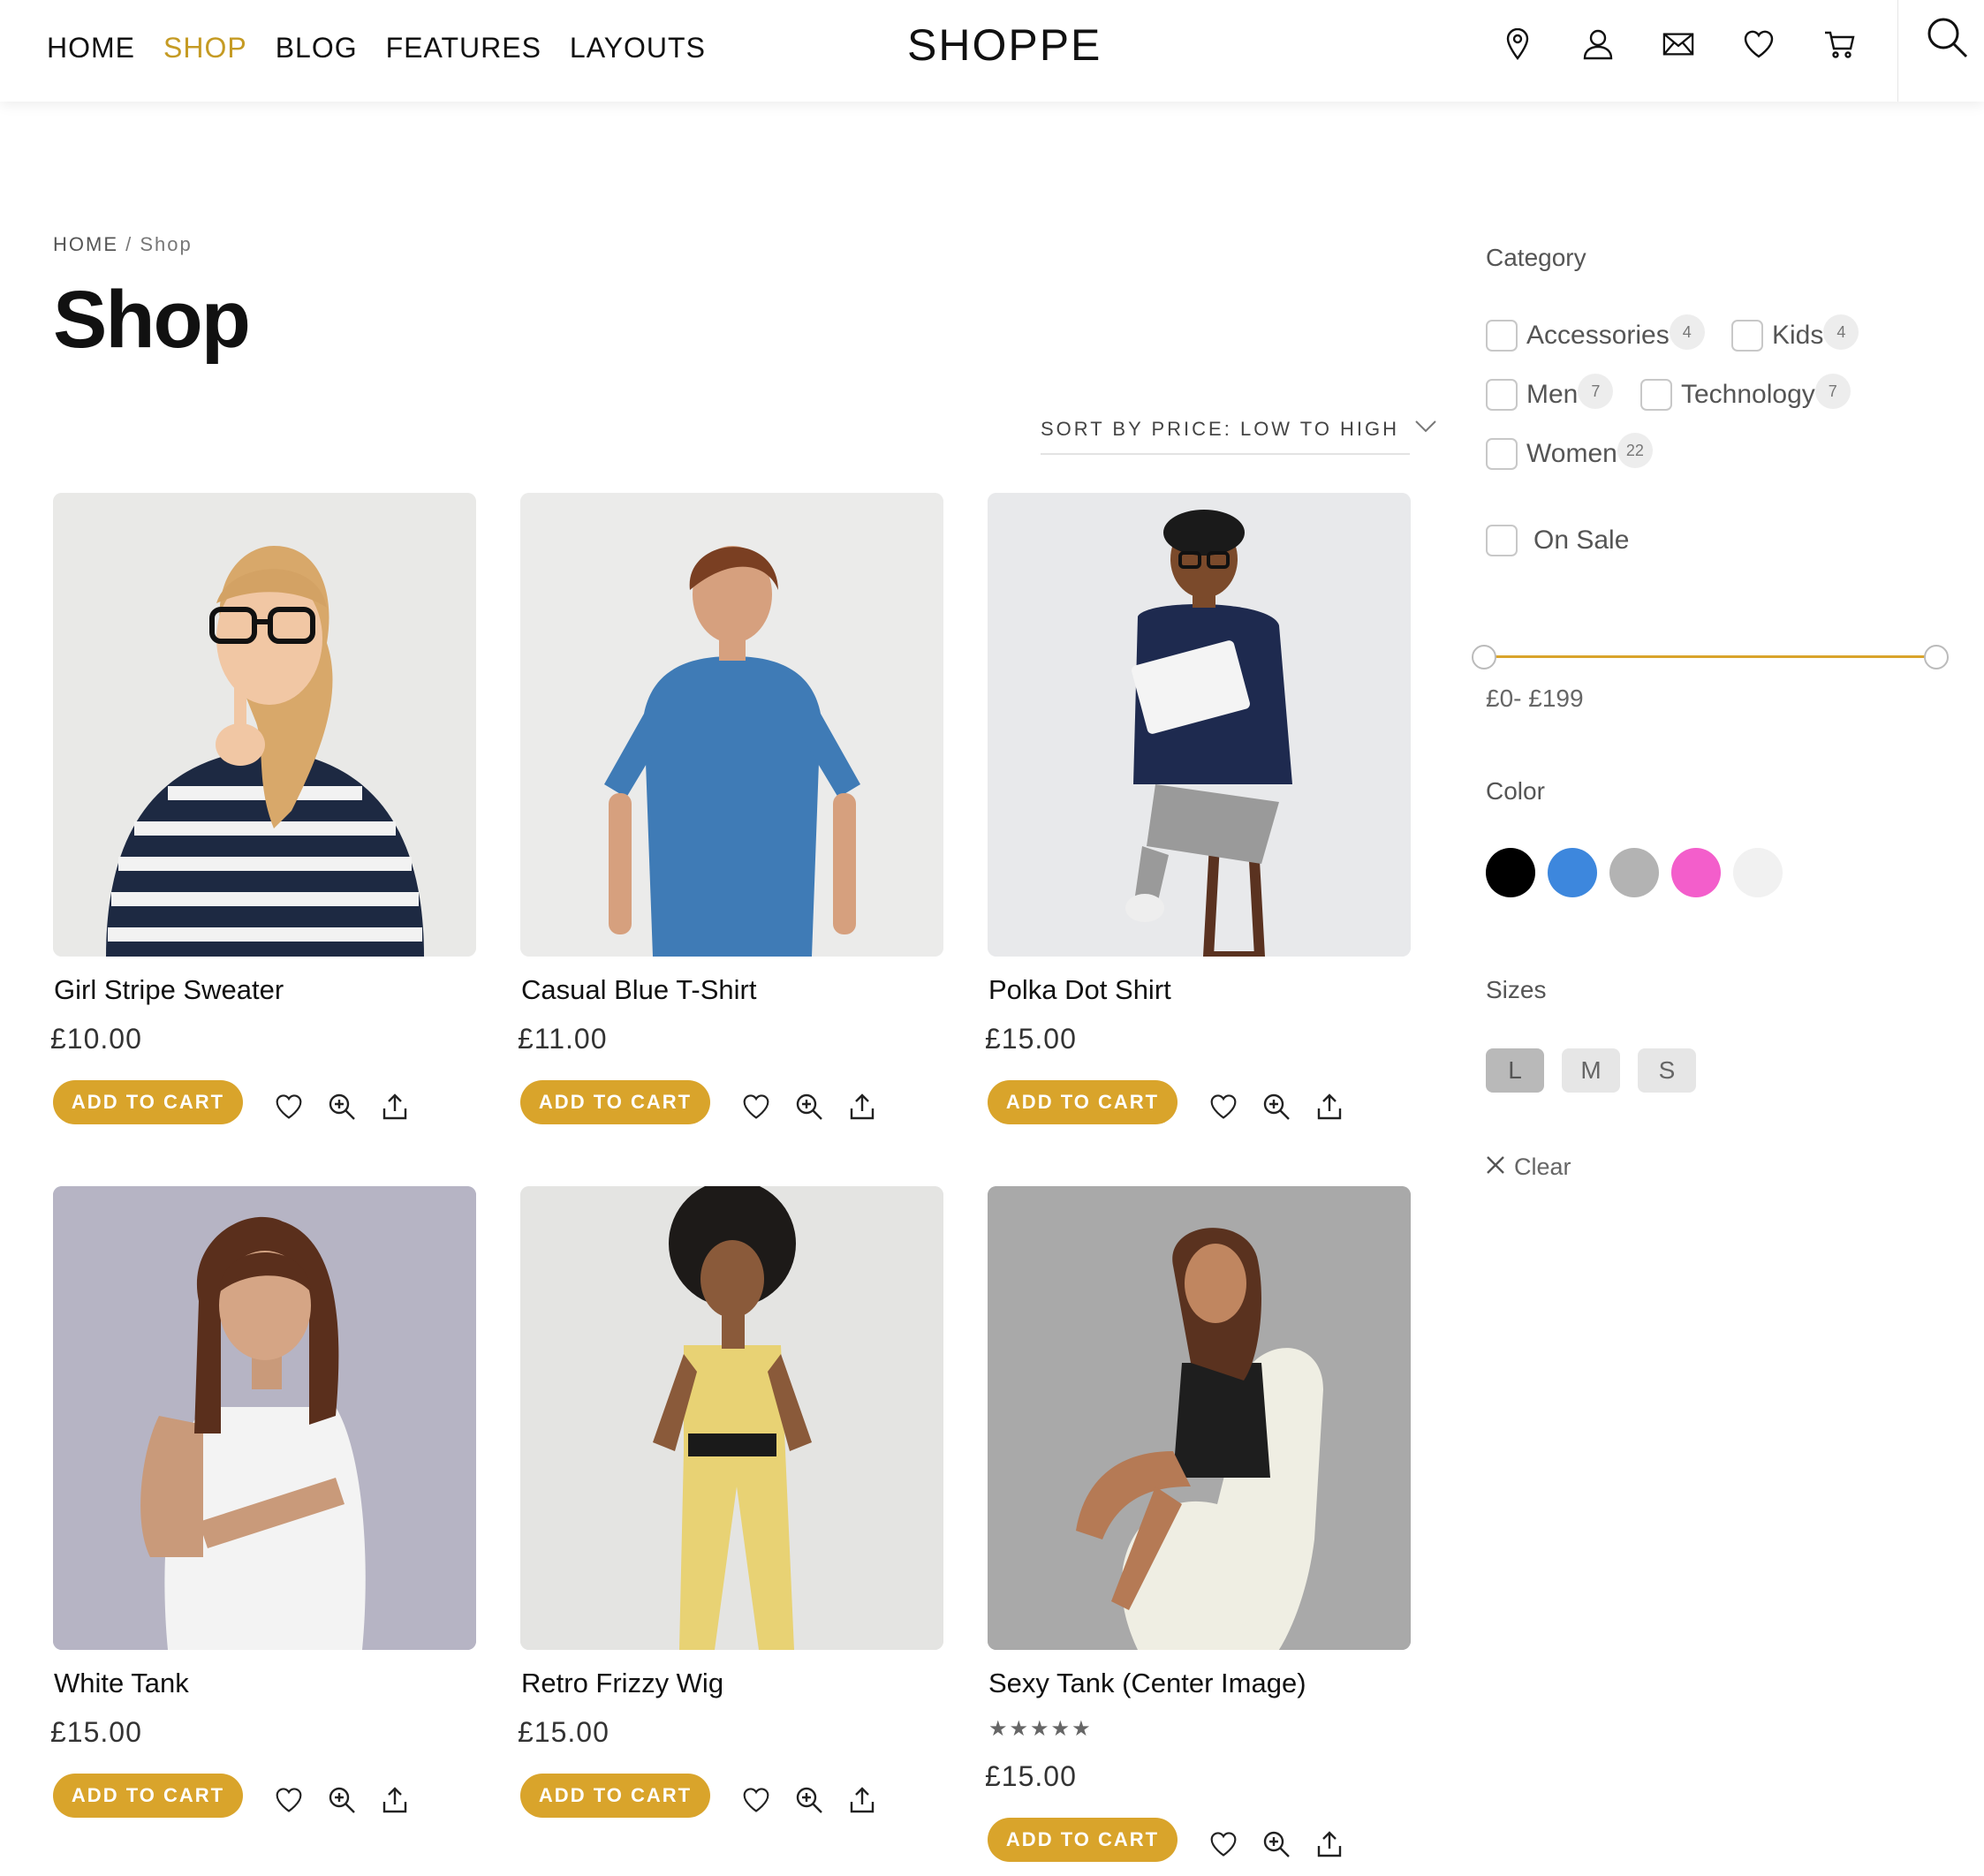  Describe the element at coordinates (1678, 44) in the screenshot. I see `mail-icon` at that location.